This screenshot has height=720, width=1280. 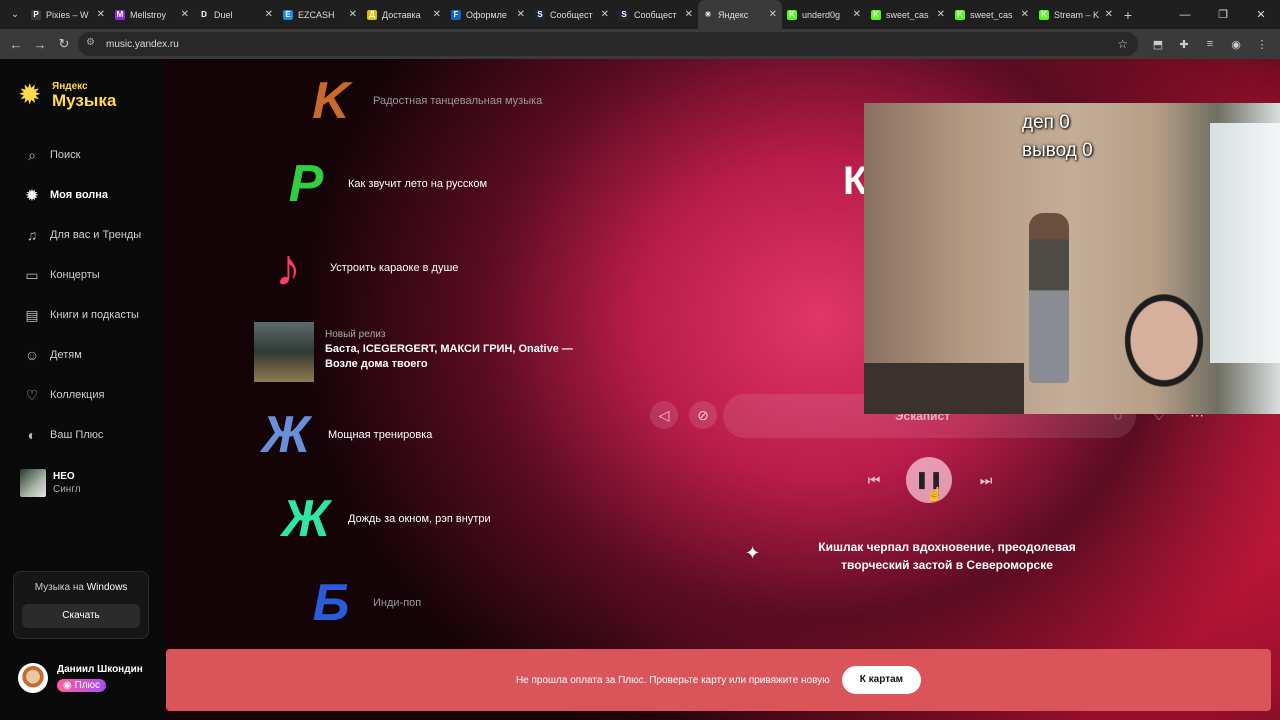 What do you see at coordinates (82, 395) in the screenshot?
I see `sidebar-item: ♡ Коллекция` at bounding box center [82, 395].